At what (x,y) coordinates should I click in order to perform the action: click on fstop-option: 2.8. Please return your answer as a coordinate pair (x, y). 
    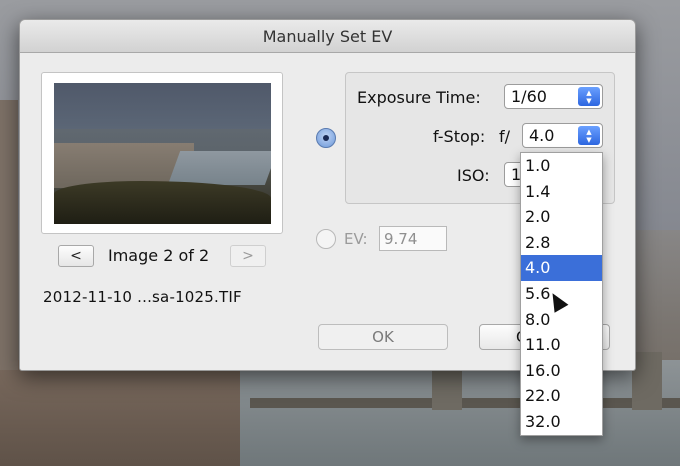
    Looking at the image, I should click on (561, 243).